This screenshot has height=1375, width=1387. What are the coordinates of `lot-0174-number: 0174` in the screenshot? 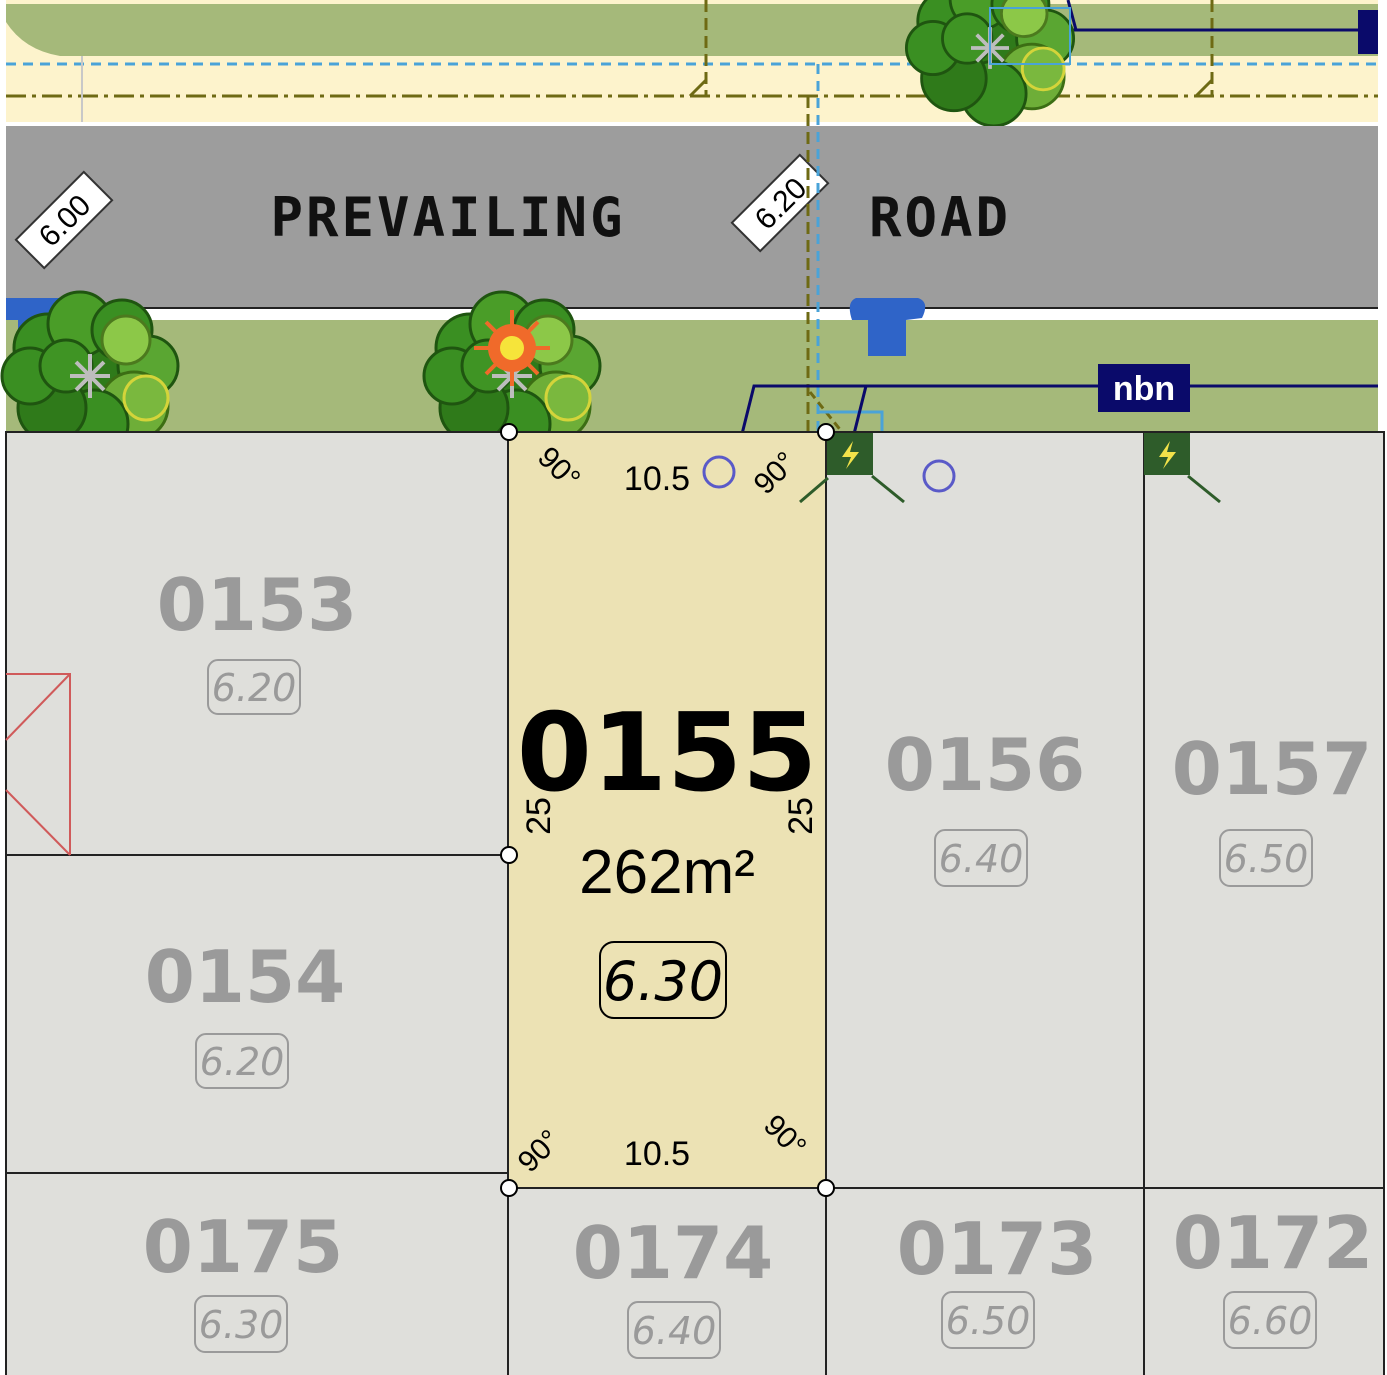 It's located at (673, 1253).